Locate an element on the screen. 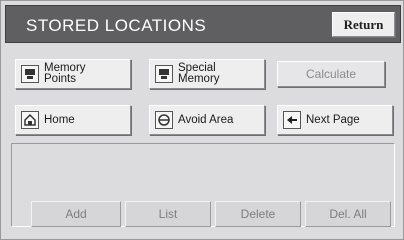  special-memory-button: Special Memory is located at coordinates (207, 74).